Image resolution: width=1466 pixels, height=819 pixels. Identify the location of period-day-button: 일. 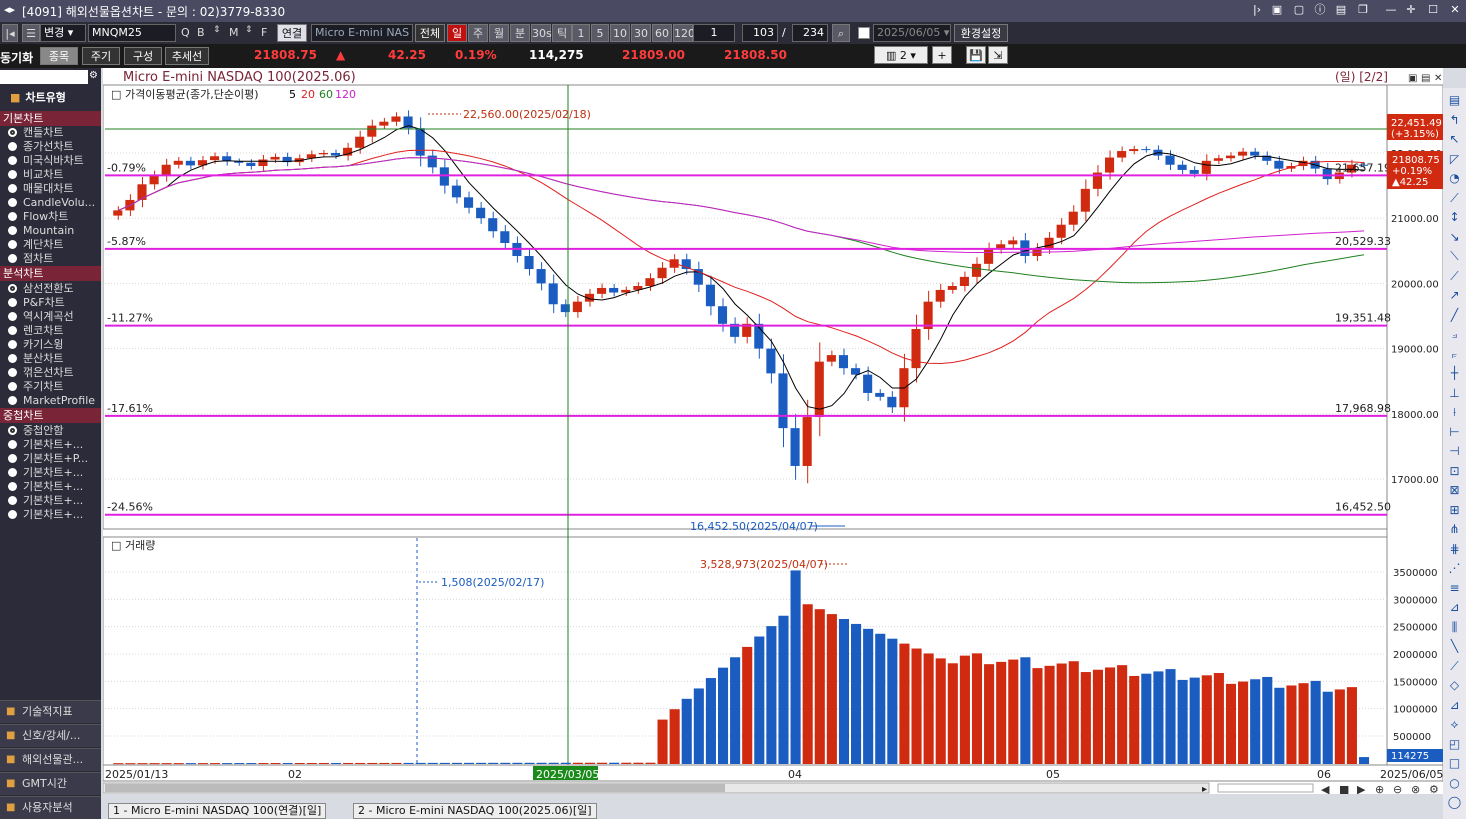
(457, 33).